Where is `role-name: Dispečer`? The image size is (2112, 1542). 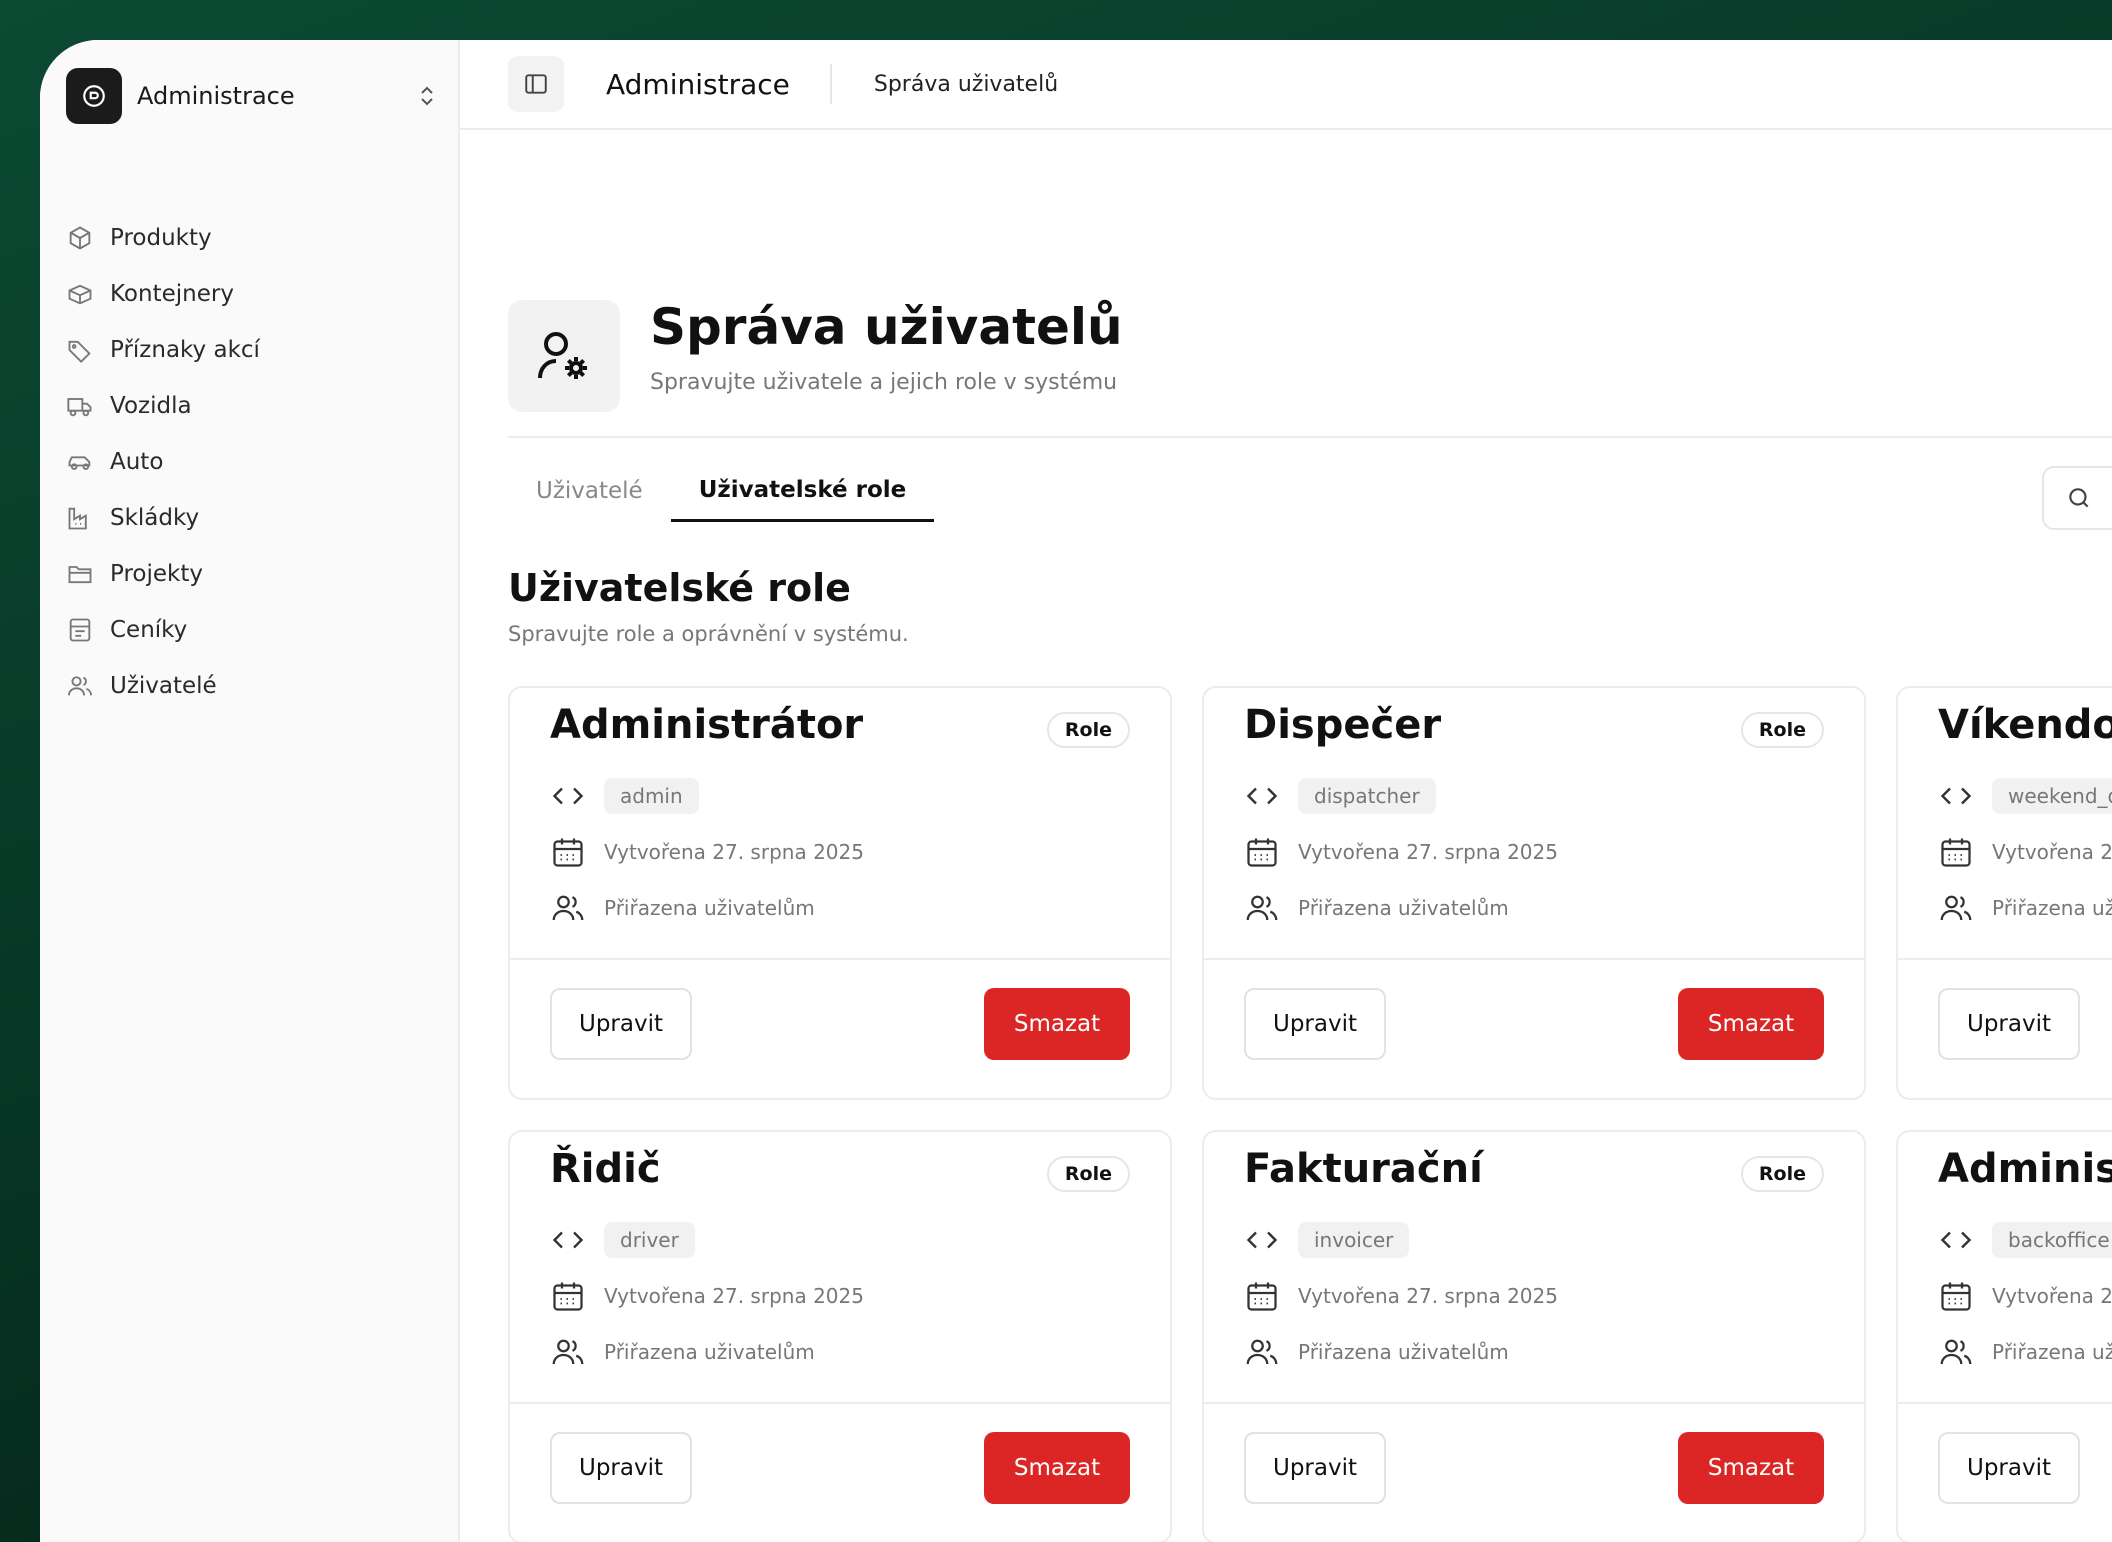 role-name: Dispečer is located at coordinates (1343, 725).